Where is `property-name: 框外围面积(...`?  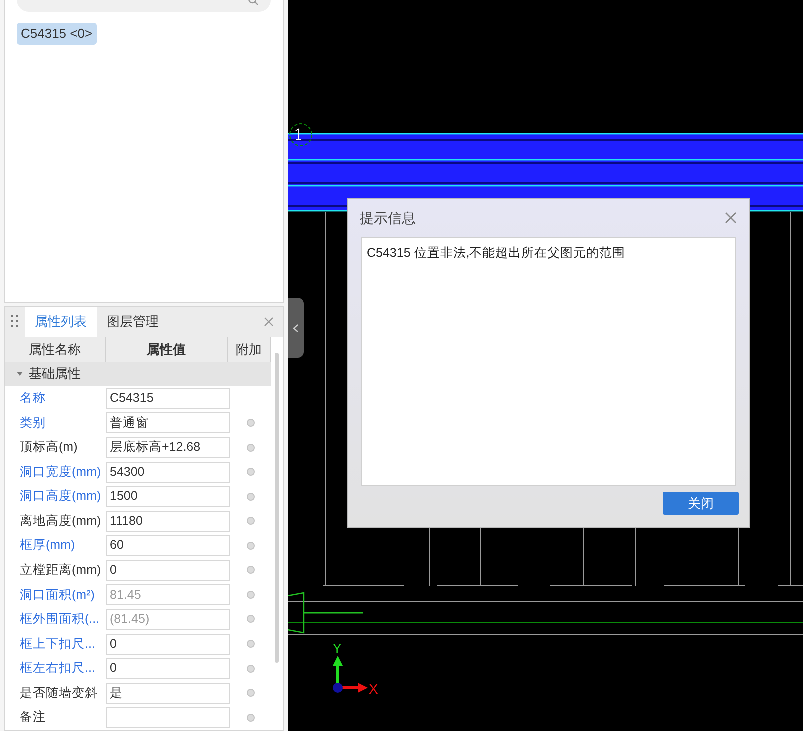 property-name: 框外围面积(... is located at coordinates (60, 619).